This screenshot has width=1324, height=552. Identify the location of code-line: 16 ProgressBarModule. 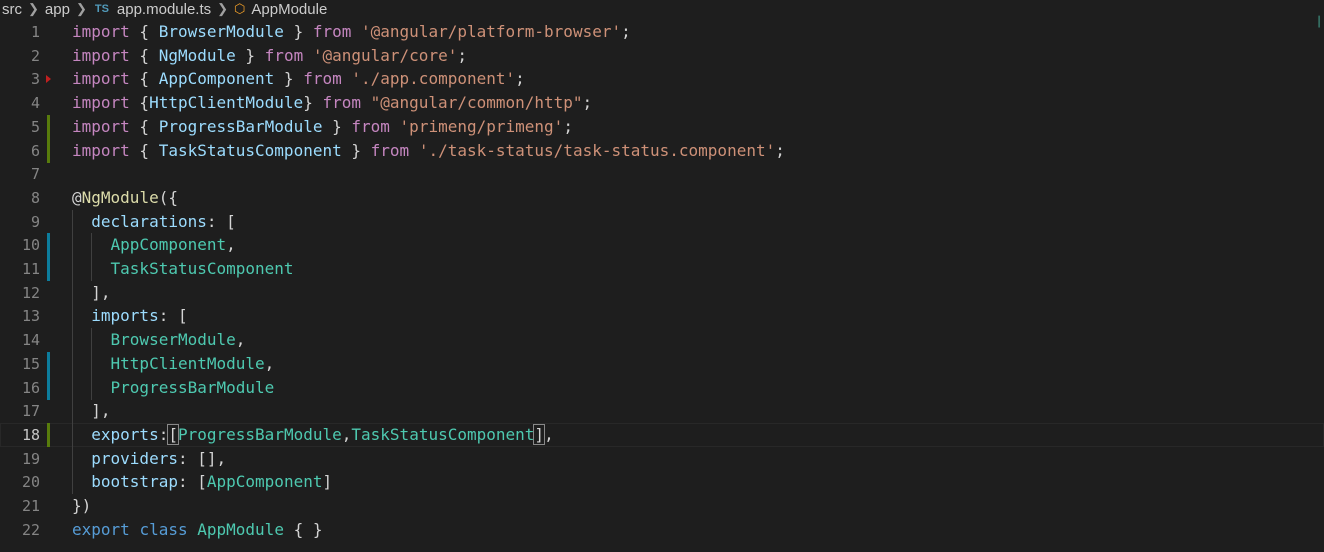
(662, 387).